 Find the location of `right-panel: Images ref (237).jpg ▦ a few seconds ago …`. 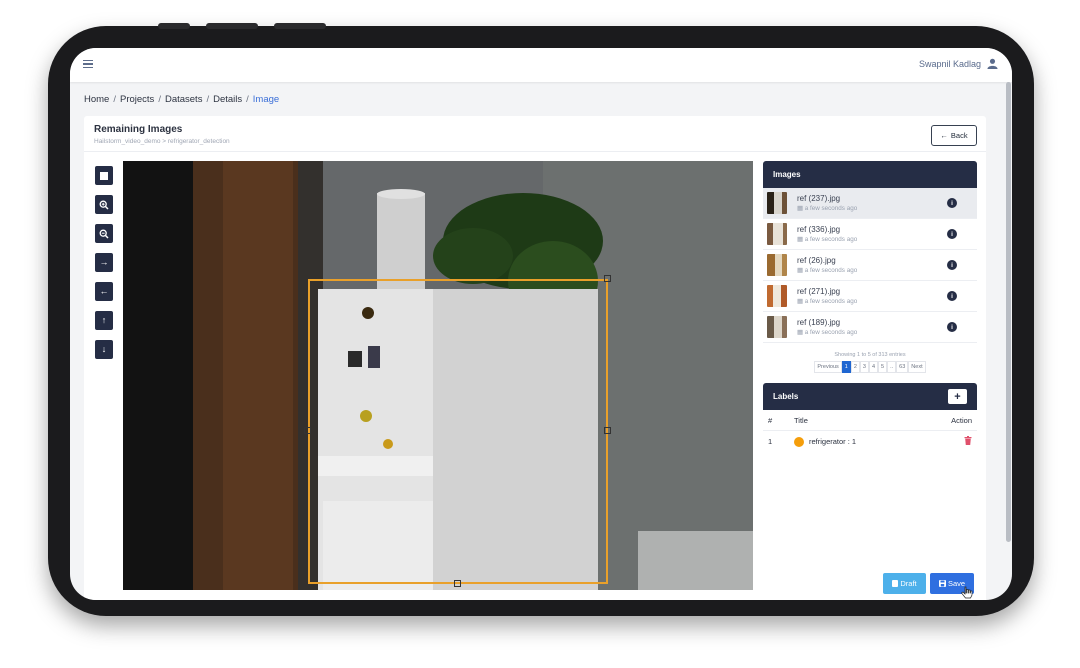

right-panel: Images ref (237).jpg ▦ a few seconds ago … is located at coordinates (870, 306).